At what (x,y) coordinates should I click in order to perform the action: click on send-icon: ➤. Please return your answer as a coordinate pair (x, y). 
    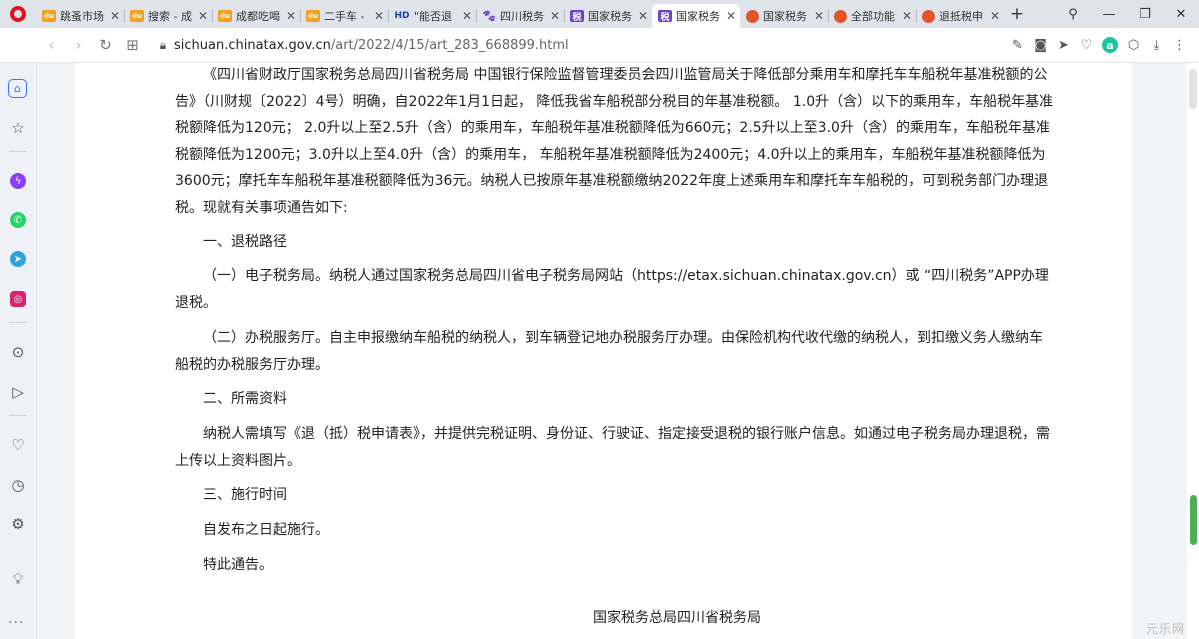
    Looking at the image, I should click on (1063, 45).